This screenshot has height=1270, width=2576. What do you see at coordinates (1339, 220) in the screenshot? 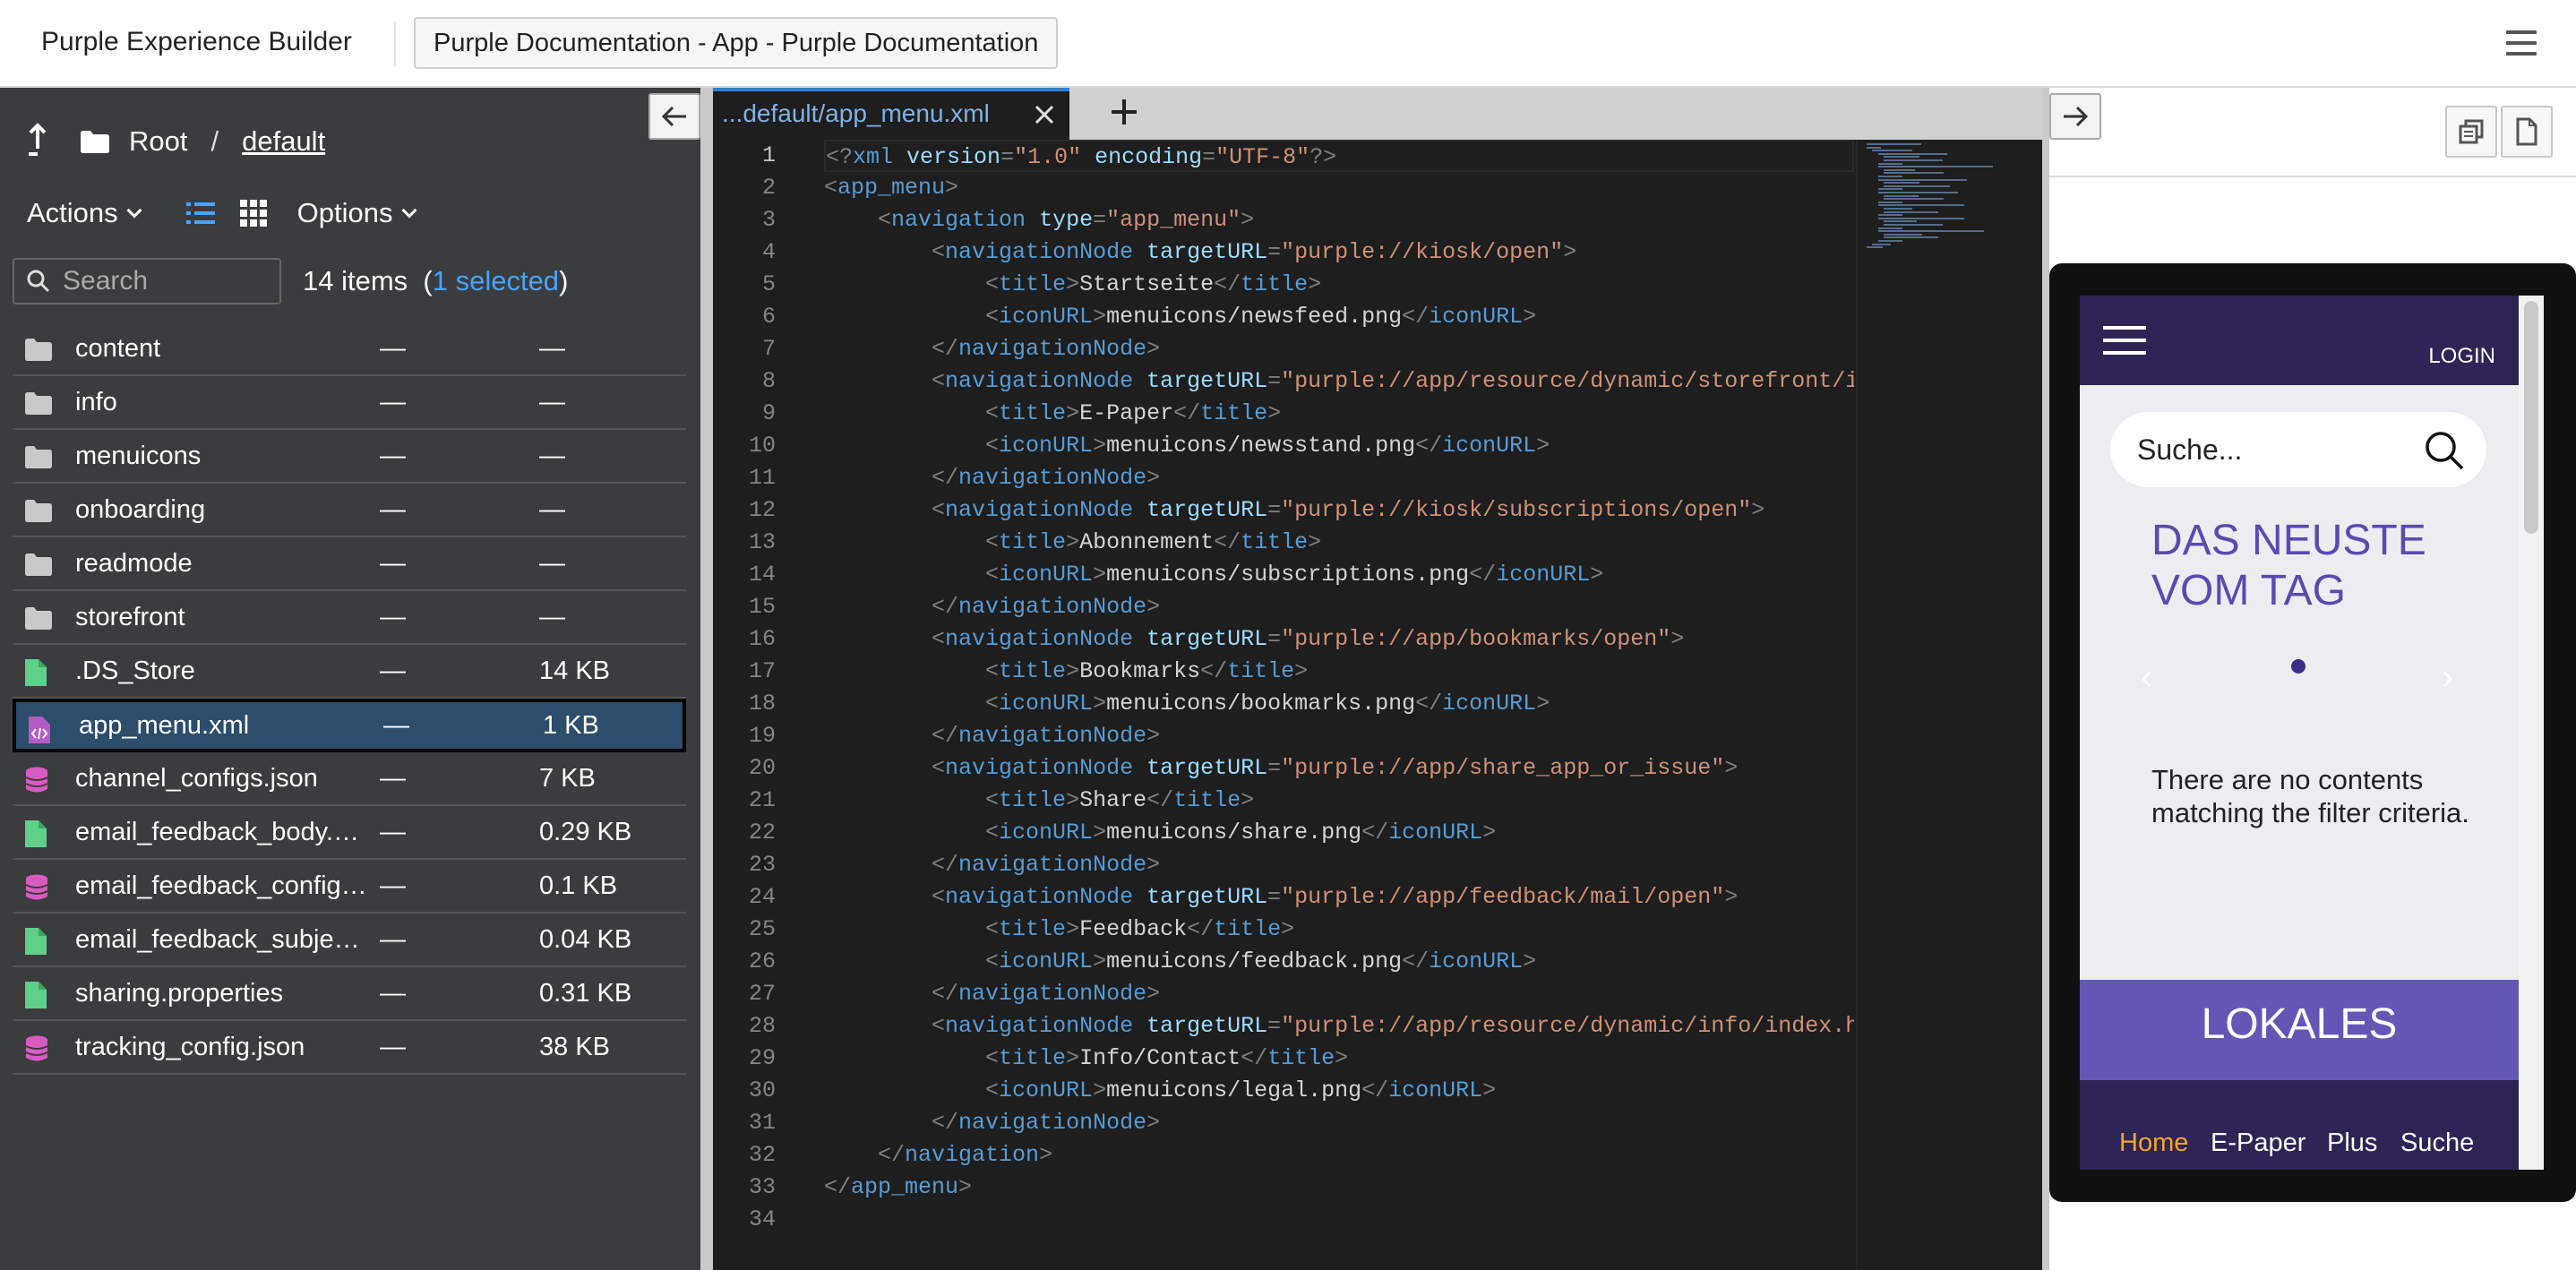
I see `code-line: <navigation type="app_menu">` at bounding box center [1339, 220].